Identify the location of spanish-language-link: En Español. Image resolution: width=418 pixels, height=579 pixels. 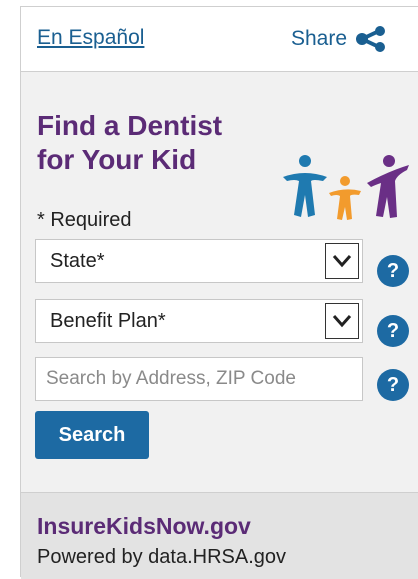
(90, 38).